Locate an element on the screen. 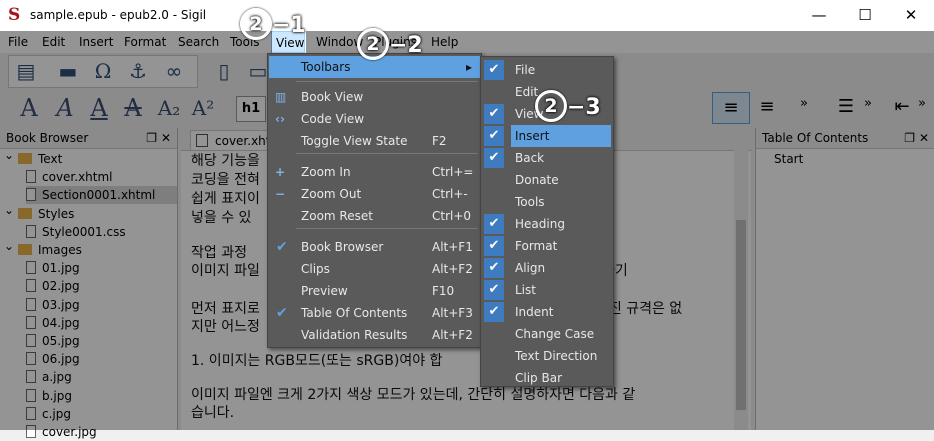  code-view-icon: ‹› is located at coordinates (280, 119).